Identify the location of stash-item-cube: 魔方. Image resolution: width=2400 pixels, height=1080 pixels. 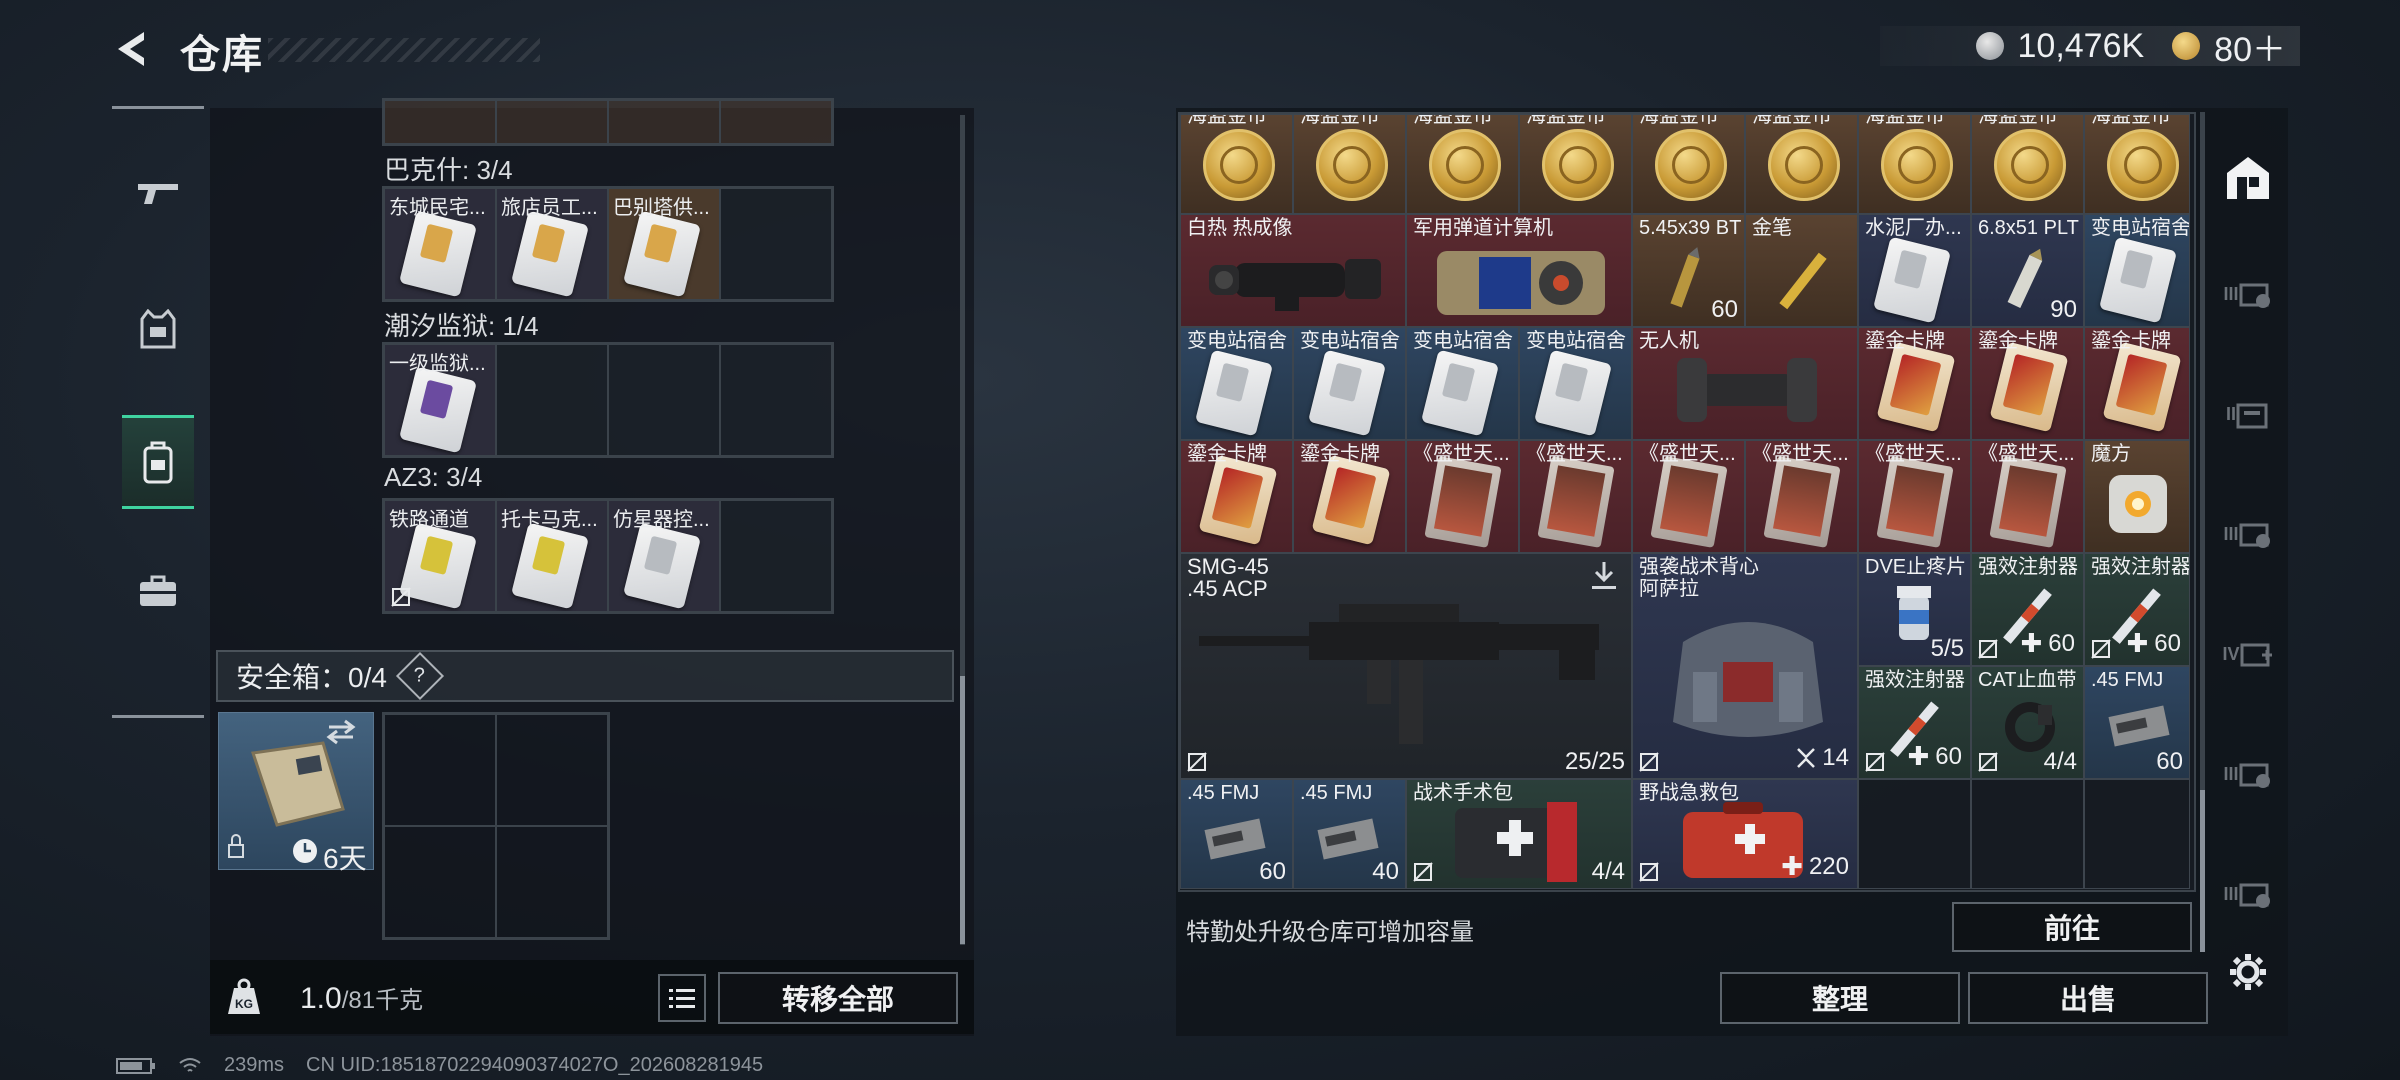
(2137, 496).